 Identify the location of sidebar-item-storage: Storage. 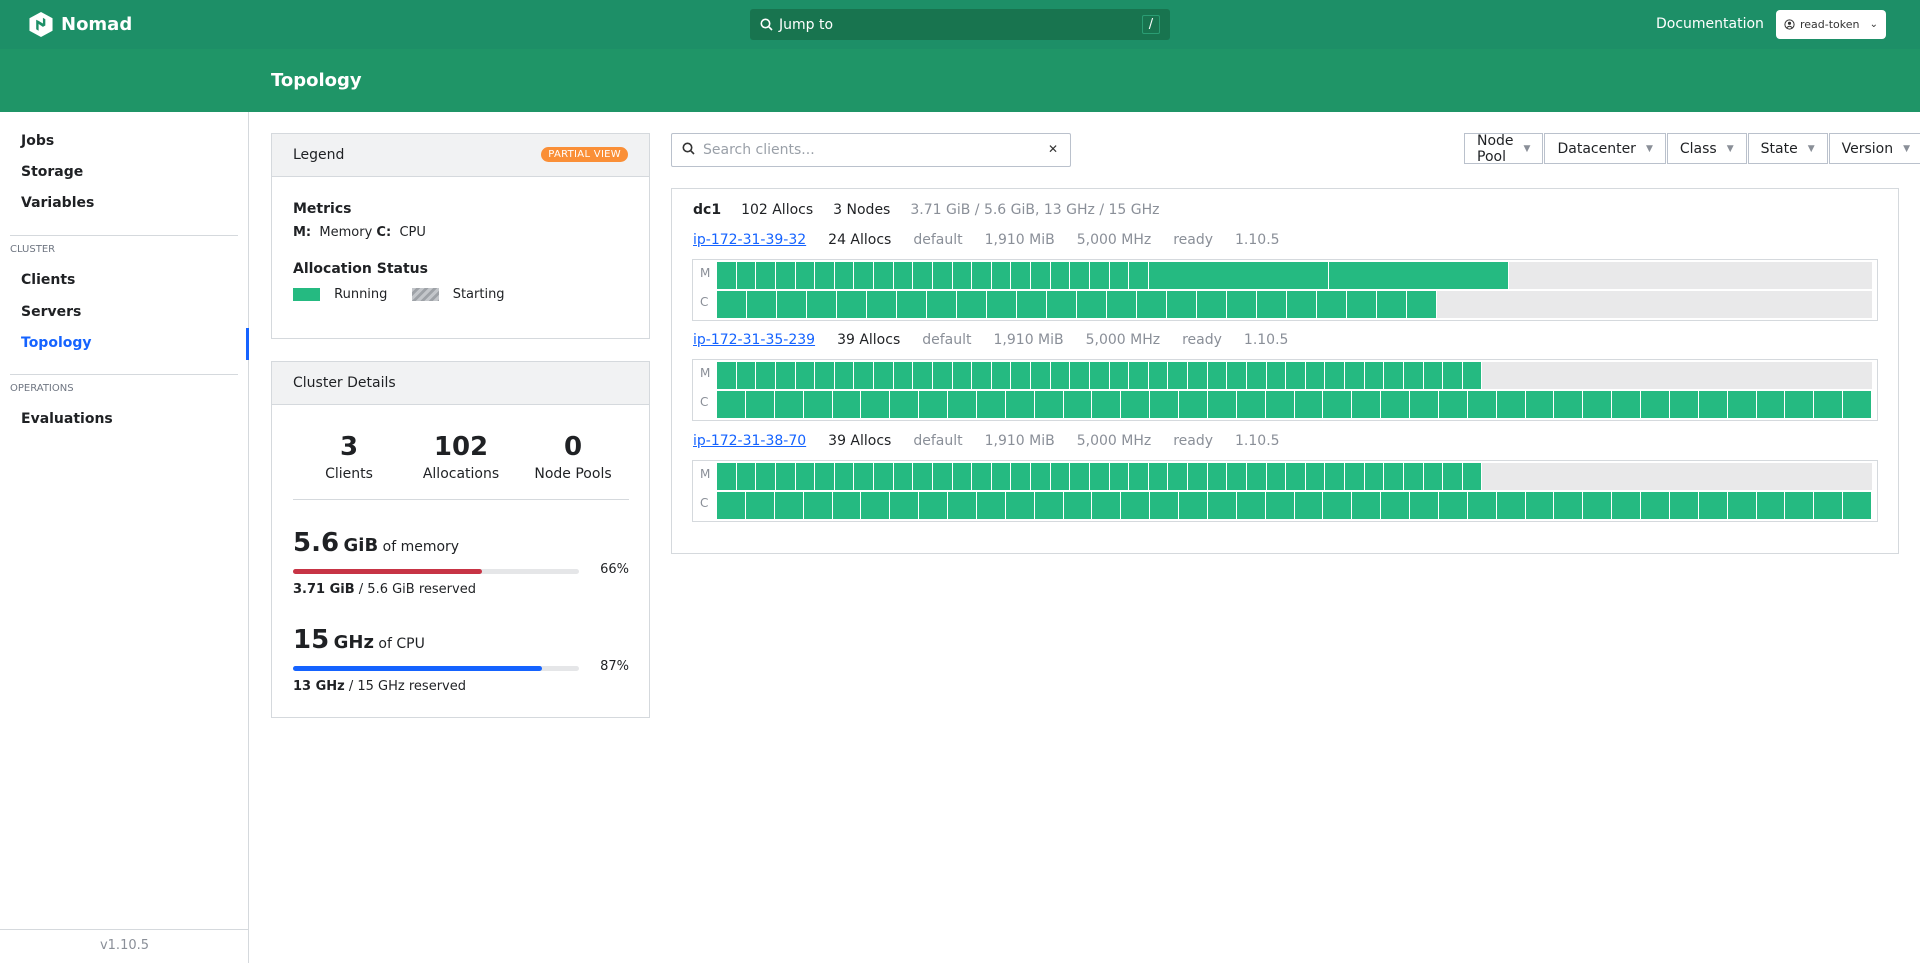
(52, 172).